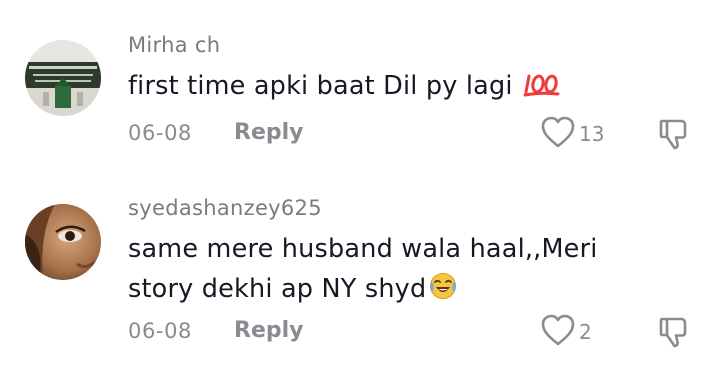 The width and height of the screenshot is (720, 372). What do you see at coordinates (363, 249) in the screenshot?
I see `comment-text-line-1: same mere husband wala haal,,Meri` at bounding box center [363, 249].